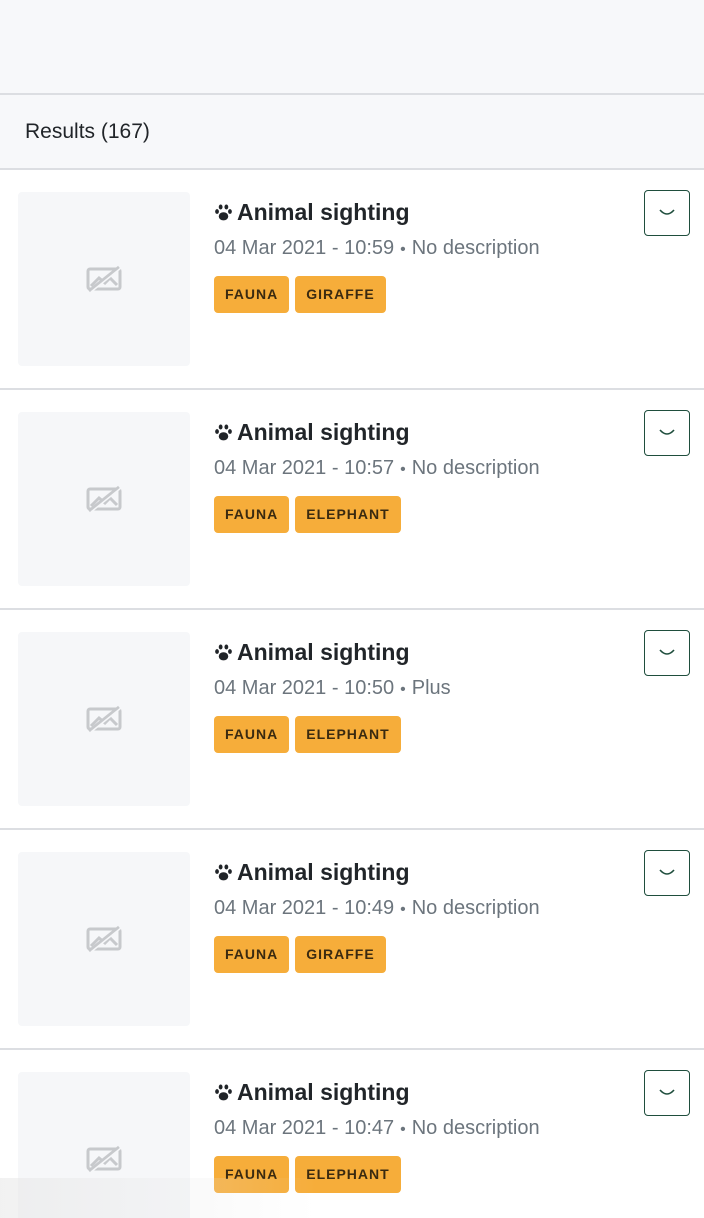  I want to click on result-datetime: 04 Mar 2021 - 10:59, so click(304, 248).